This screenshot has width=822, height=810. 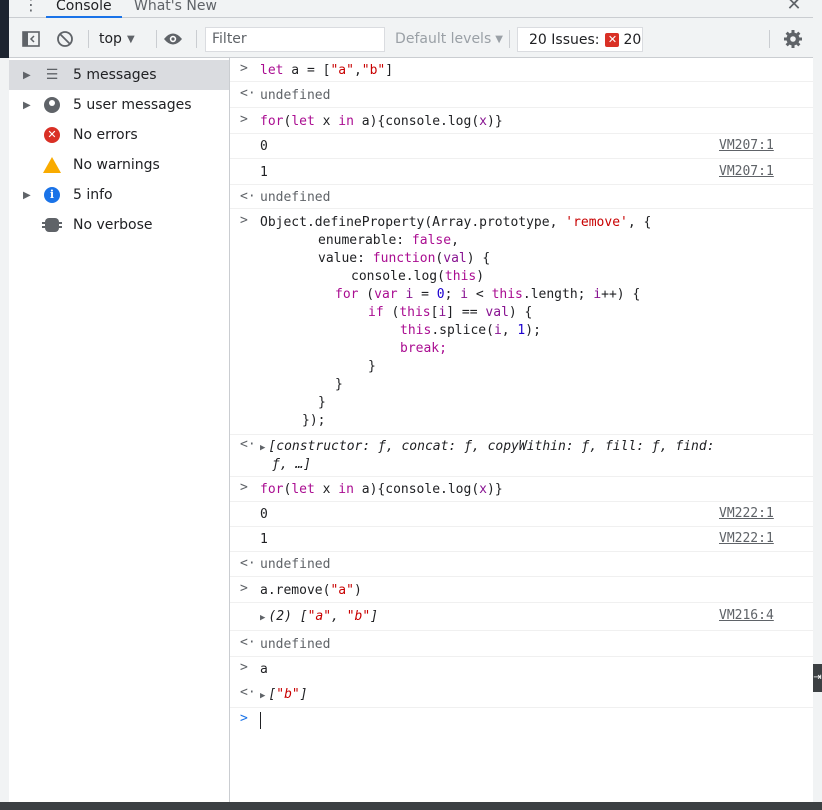 I want to click on sidebar-item-verbose: No verbose, so click(x=119, y=225).